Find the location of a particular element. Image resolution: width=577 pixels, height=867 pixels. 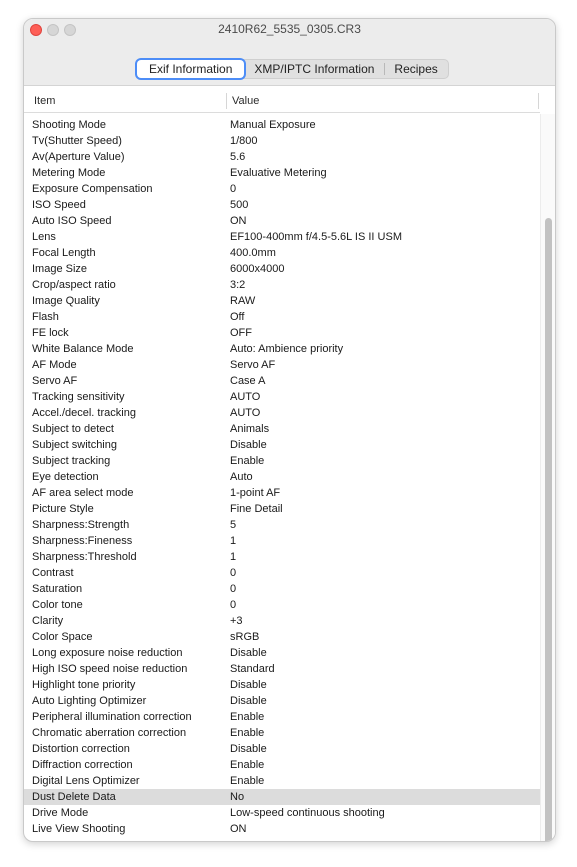

row-item-cell: Contrast is located at coordinates (53, 573).